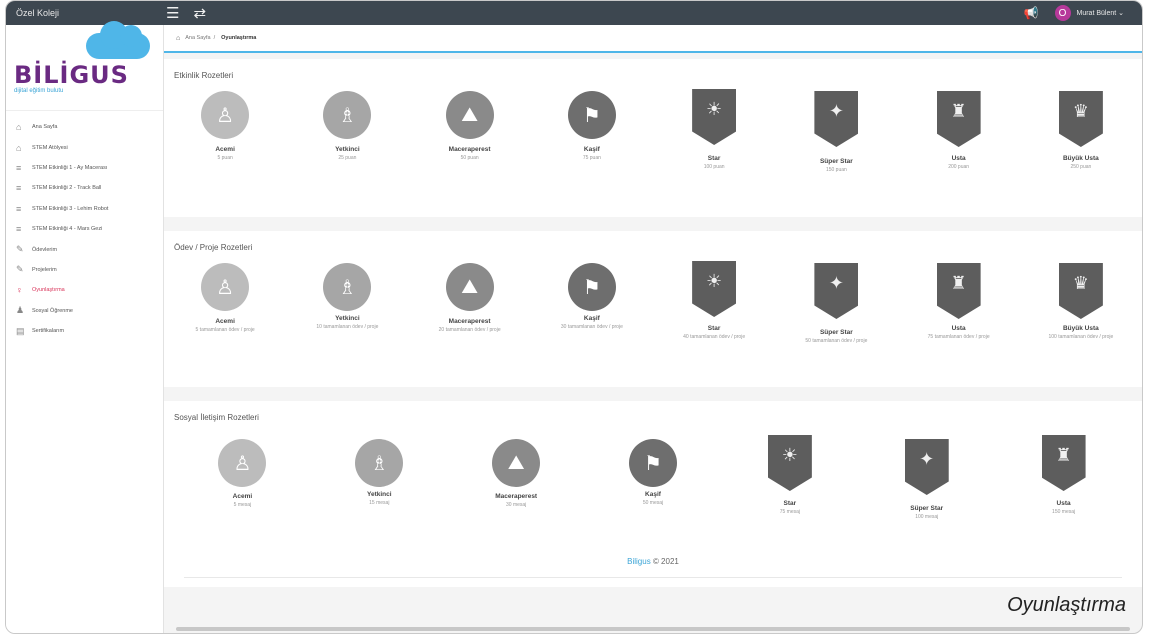 The height and width of the screenshot is (638, 1149). Describe the element at coordinates (38, 13) in the screenshot. I see `school-name: Özel Koleji` at that location.